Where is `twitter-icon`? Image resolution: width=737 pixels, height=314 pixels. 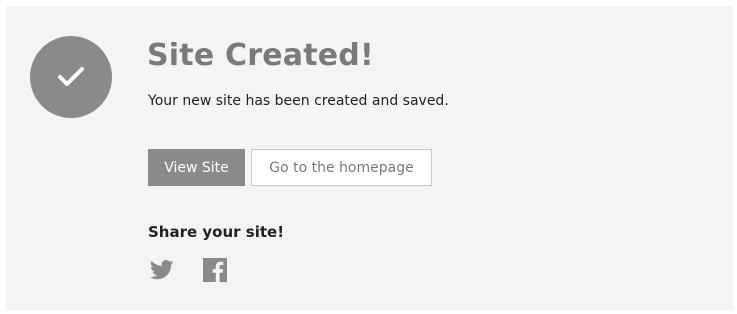
twitter-icon is located at coordinates (162, 270).